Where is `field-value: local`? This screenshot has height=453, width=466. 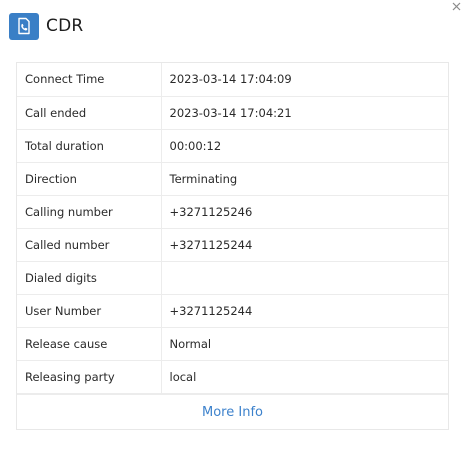 field-value: local is located at coordinates (304, 377).